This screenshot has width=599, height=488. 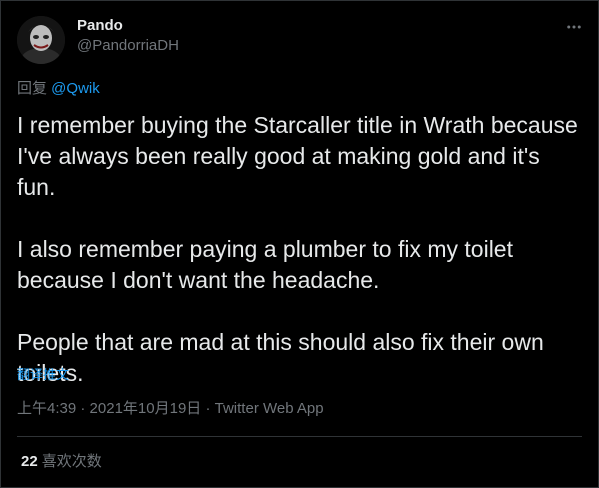 I want to click on replying-to: 回复 @Qwik, so click(x=58, y=89).